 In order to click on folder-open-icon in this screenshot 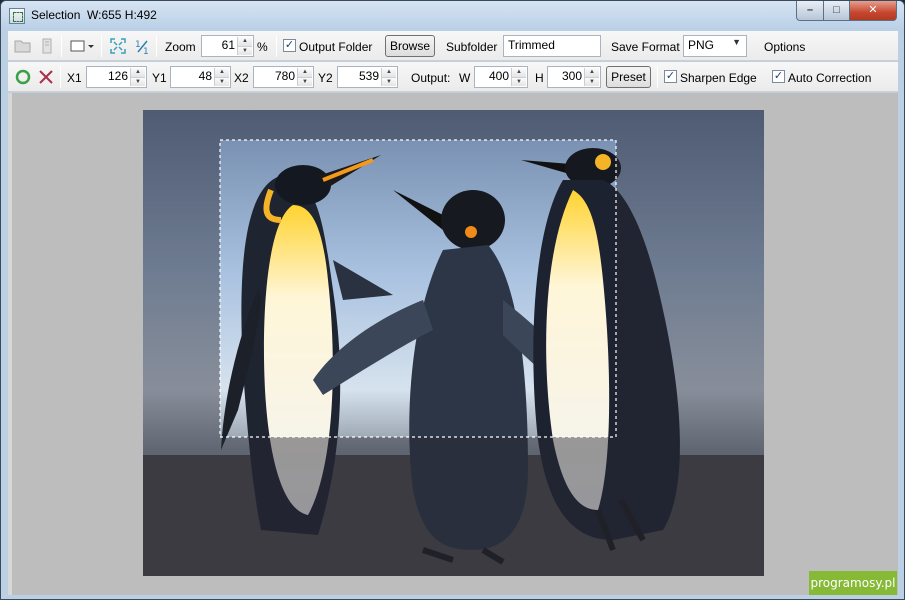, I will do `click(23, 46)`.